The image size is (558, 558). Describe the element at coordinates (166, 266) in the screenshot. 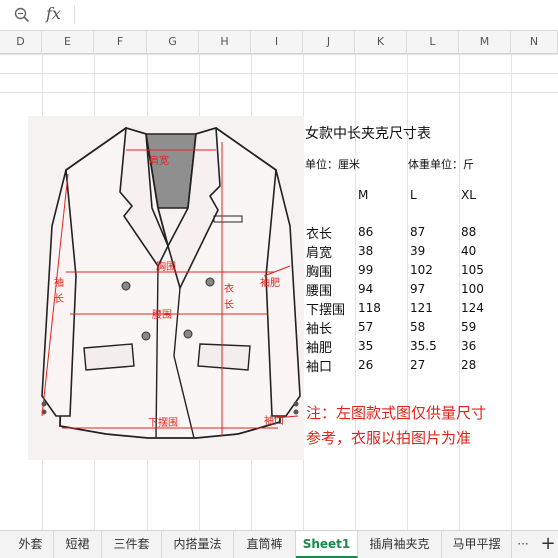

I see `label-chest: 胸围` at that location.